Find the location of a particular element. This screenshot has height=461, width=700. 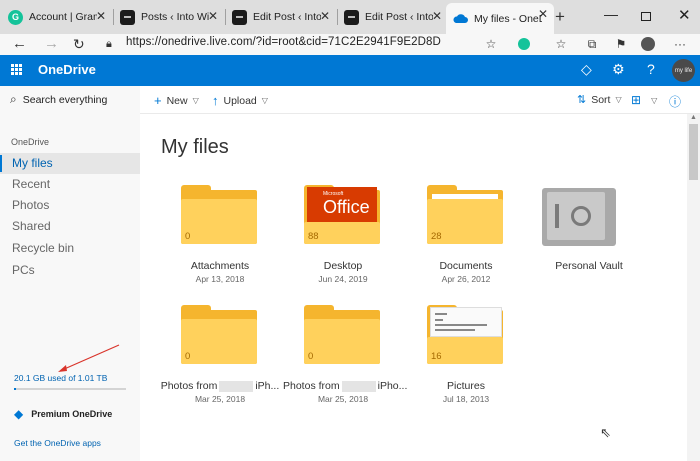

mouse-cursor-icon: ⇖ is located at coordinates (605, 432).